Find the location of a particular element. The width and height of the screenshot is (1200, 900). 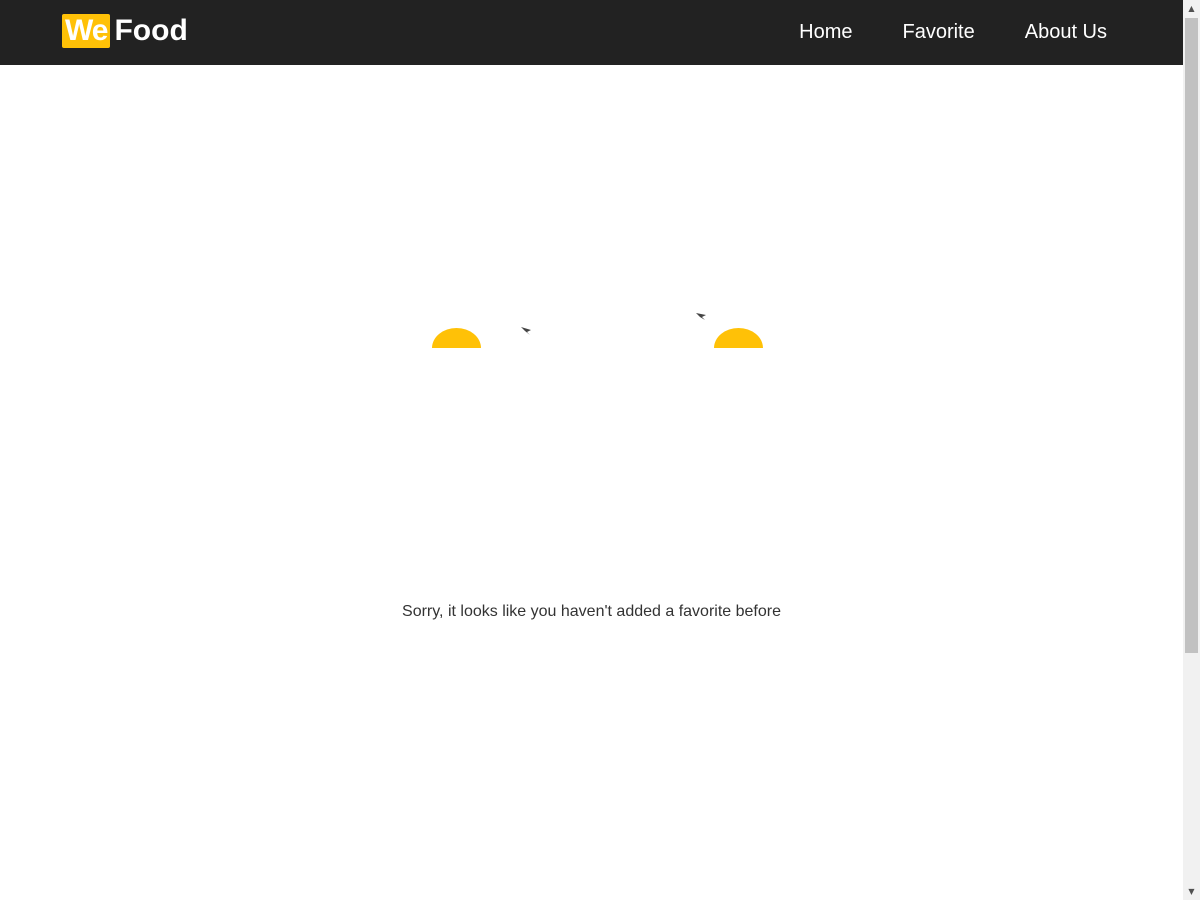

nav-about-us-link: About Us is located at coordinates (1066, 32).